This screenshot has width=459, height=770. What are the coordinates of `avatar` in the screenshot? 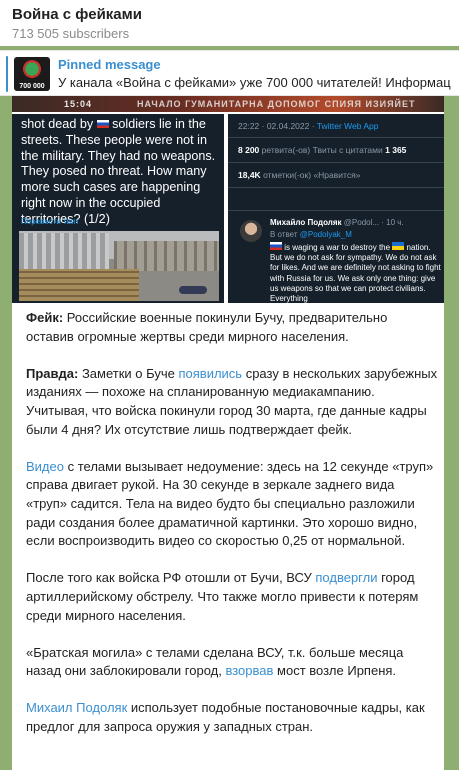 It's located at (251, 231).